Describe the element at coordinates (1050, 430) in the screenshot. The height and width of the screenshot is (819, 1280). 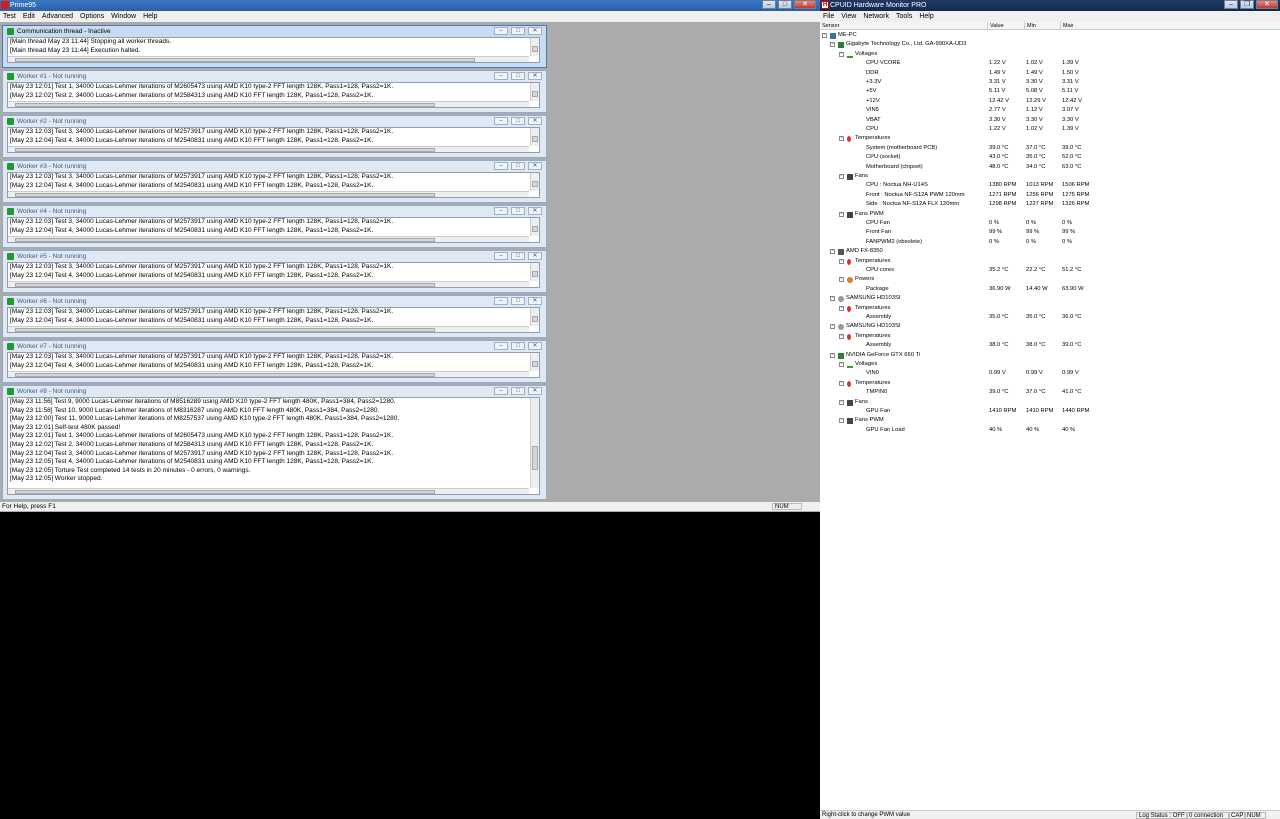
I see `sensor-reading-row: GPU Fan Load 40 % 40 % 40 %` at that location.